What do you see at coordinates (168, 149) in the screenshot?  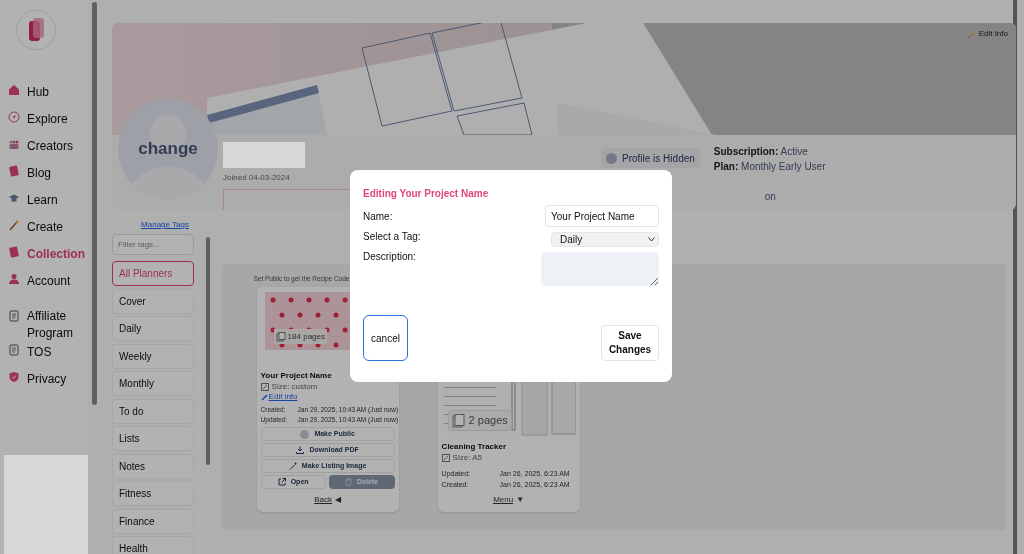 I see `avatar: change` at bounding box center [168, 149].